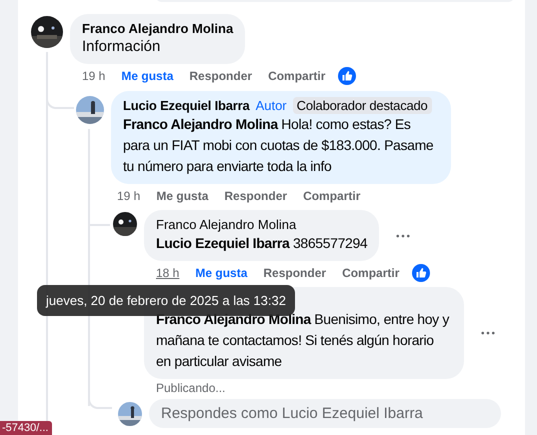 This screenshot has height=435, width=537. I want to click on comment-text: Franco Alejandro Molina Hola! como estas? Es para un FIAT mobi con cuotas de $183.000. Pasame tu número para enviarte toda la info, so click(278, 145).